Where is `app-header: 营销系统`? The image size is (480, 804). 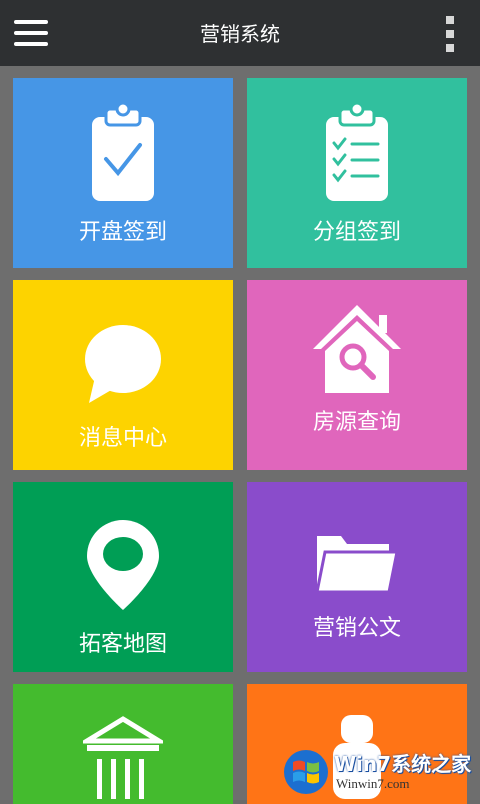
app-header: 营销系统 is located at coordinates (240, 33).